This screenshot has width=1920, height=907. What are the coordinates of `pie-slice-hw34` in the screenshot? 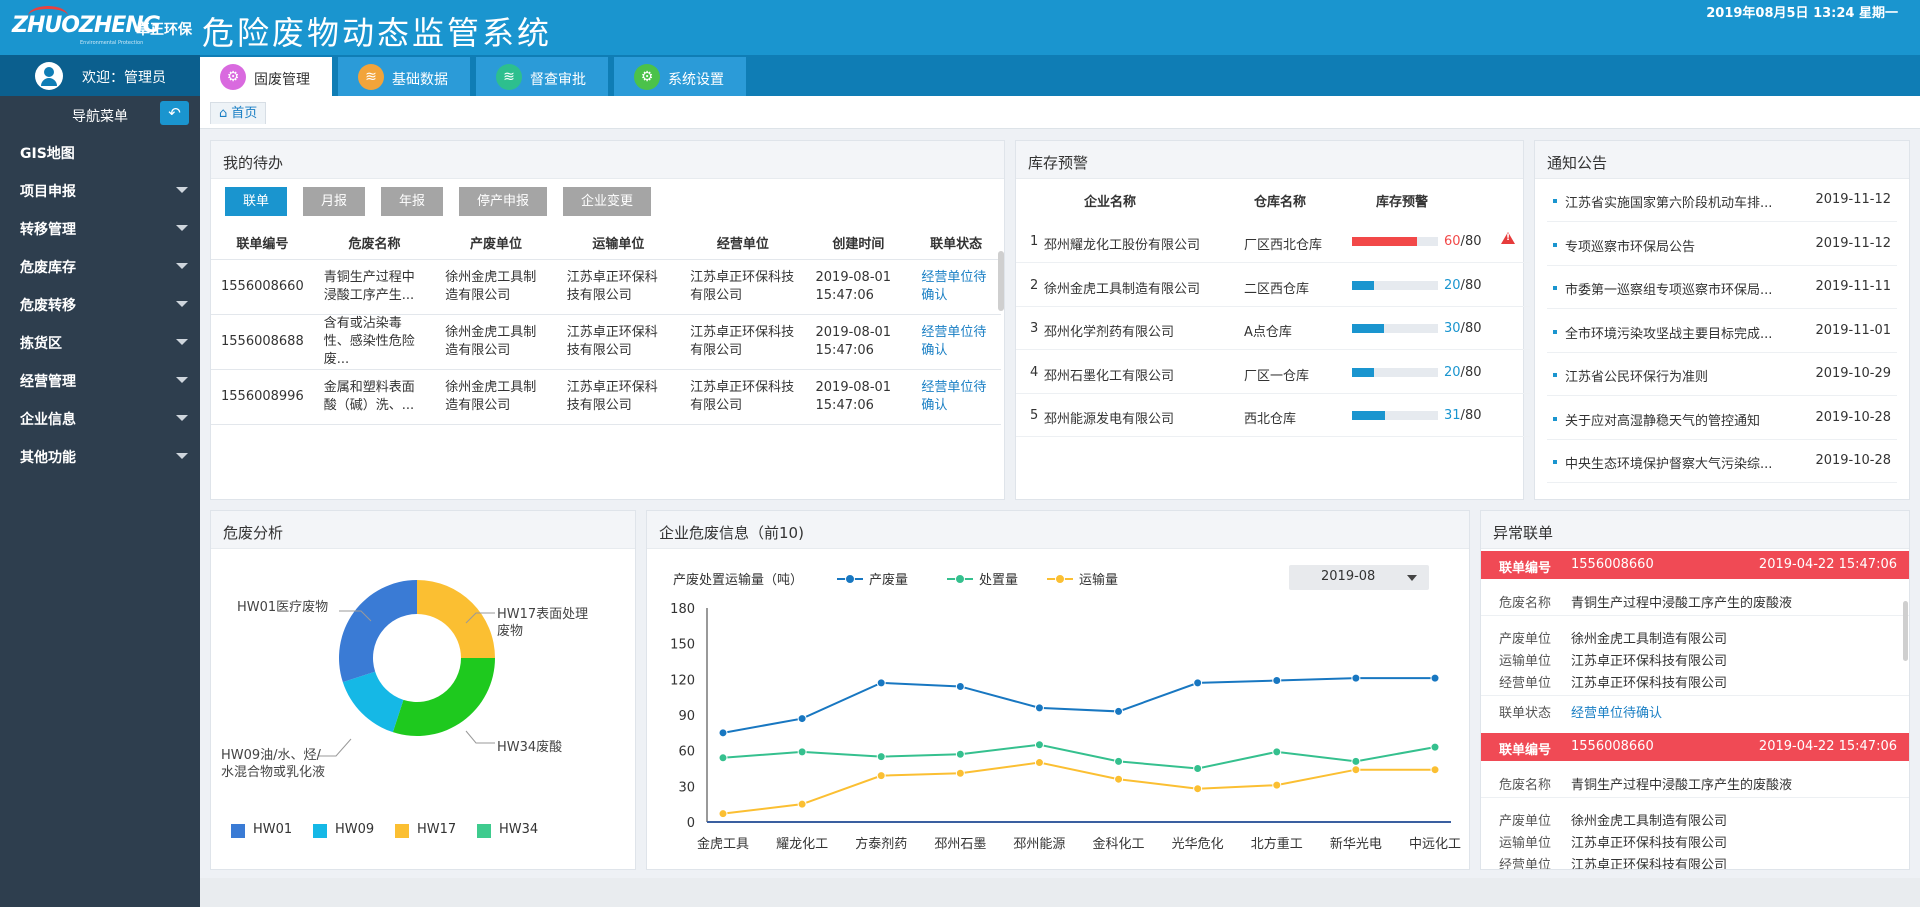 It's located at (443, 697).